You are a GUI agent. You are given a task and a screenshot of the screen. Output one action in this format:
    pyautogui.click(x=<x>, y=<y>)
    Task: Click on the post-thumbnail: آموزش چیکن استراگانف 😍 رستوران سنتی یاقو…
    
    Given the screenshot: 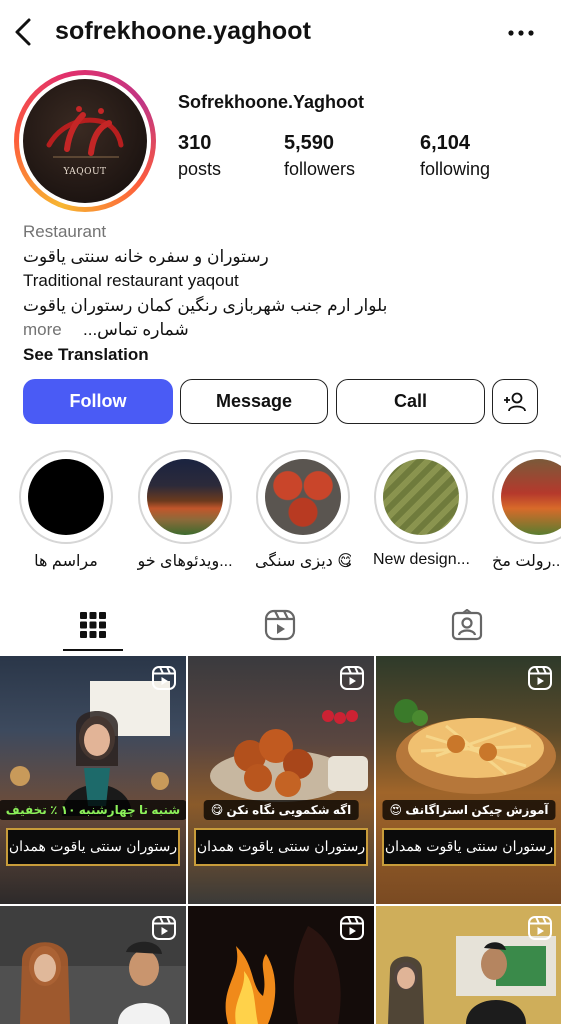 What is the action you would take?
    pyautogui.click(x=468, y=780)
    